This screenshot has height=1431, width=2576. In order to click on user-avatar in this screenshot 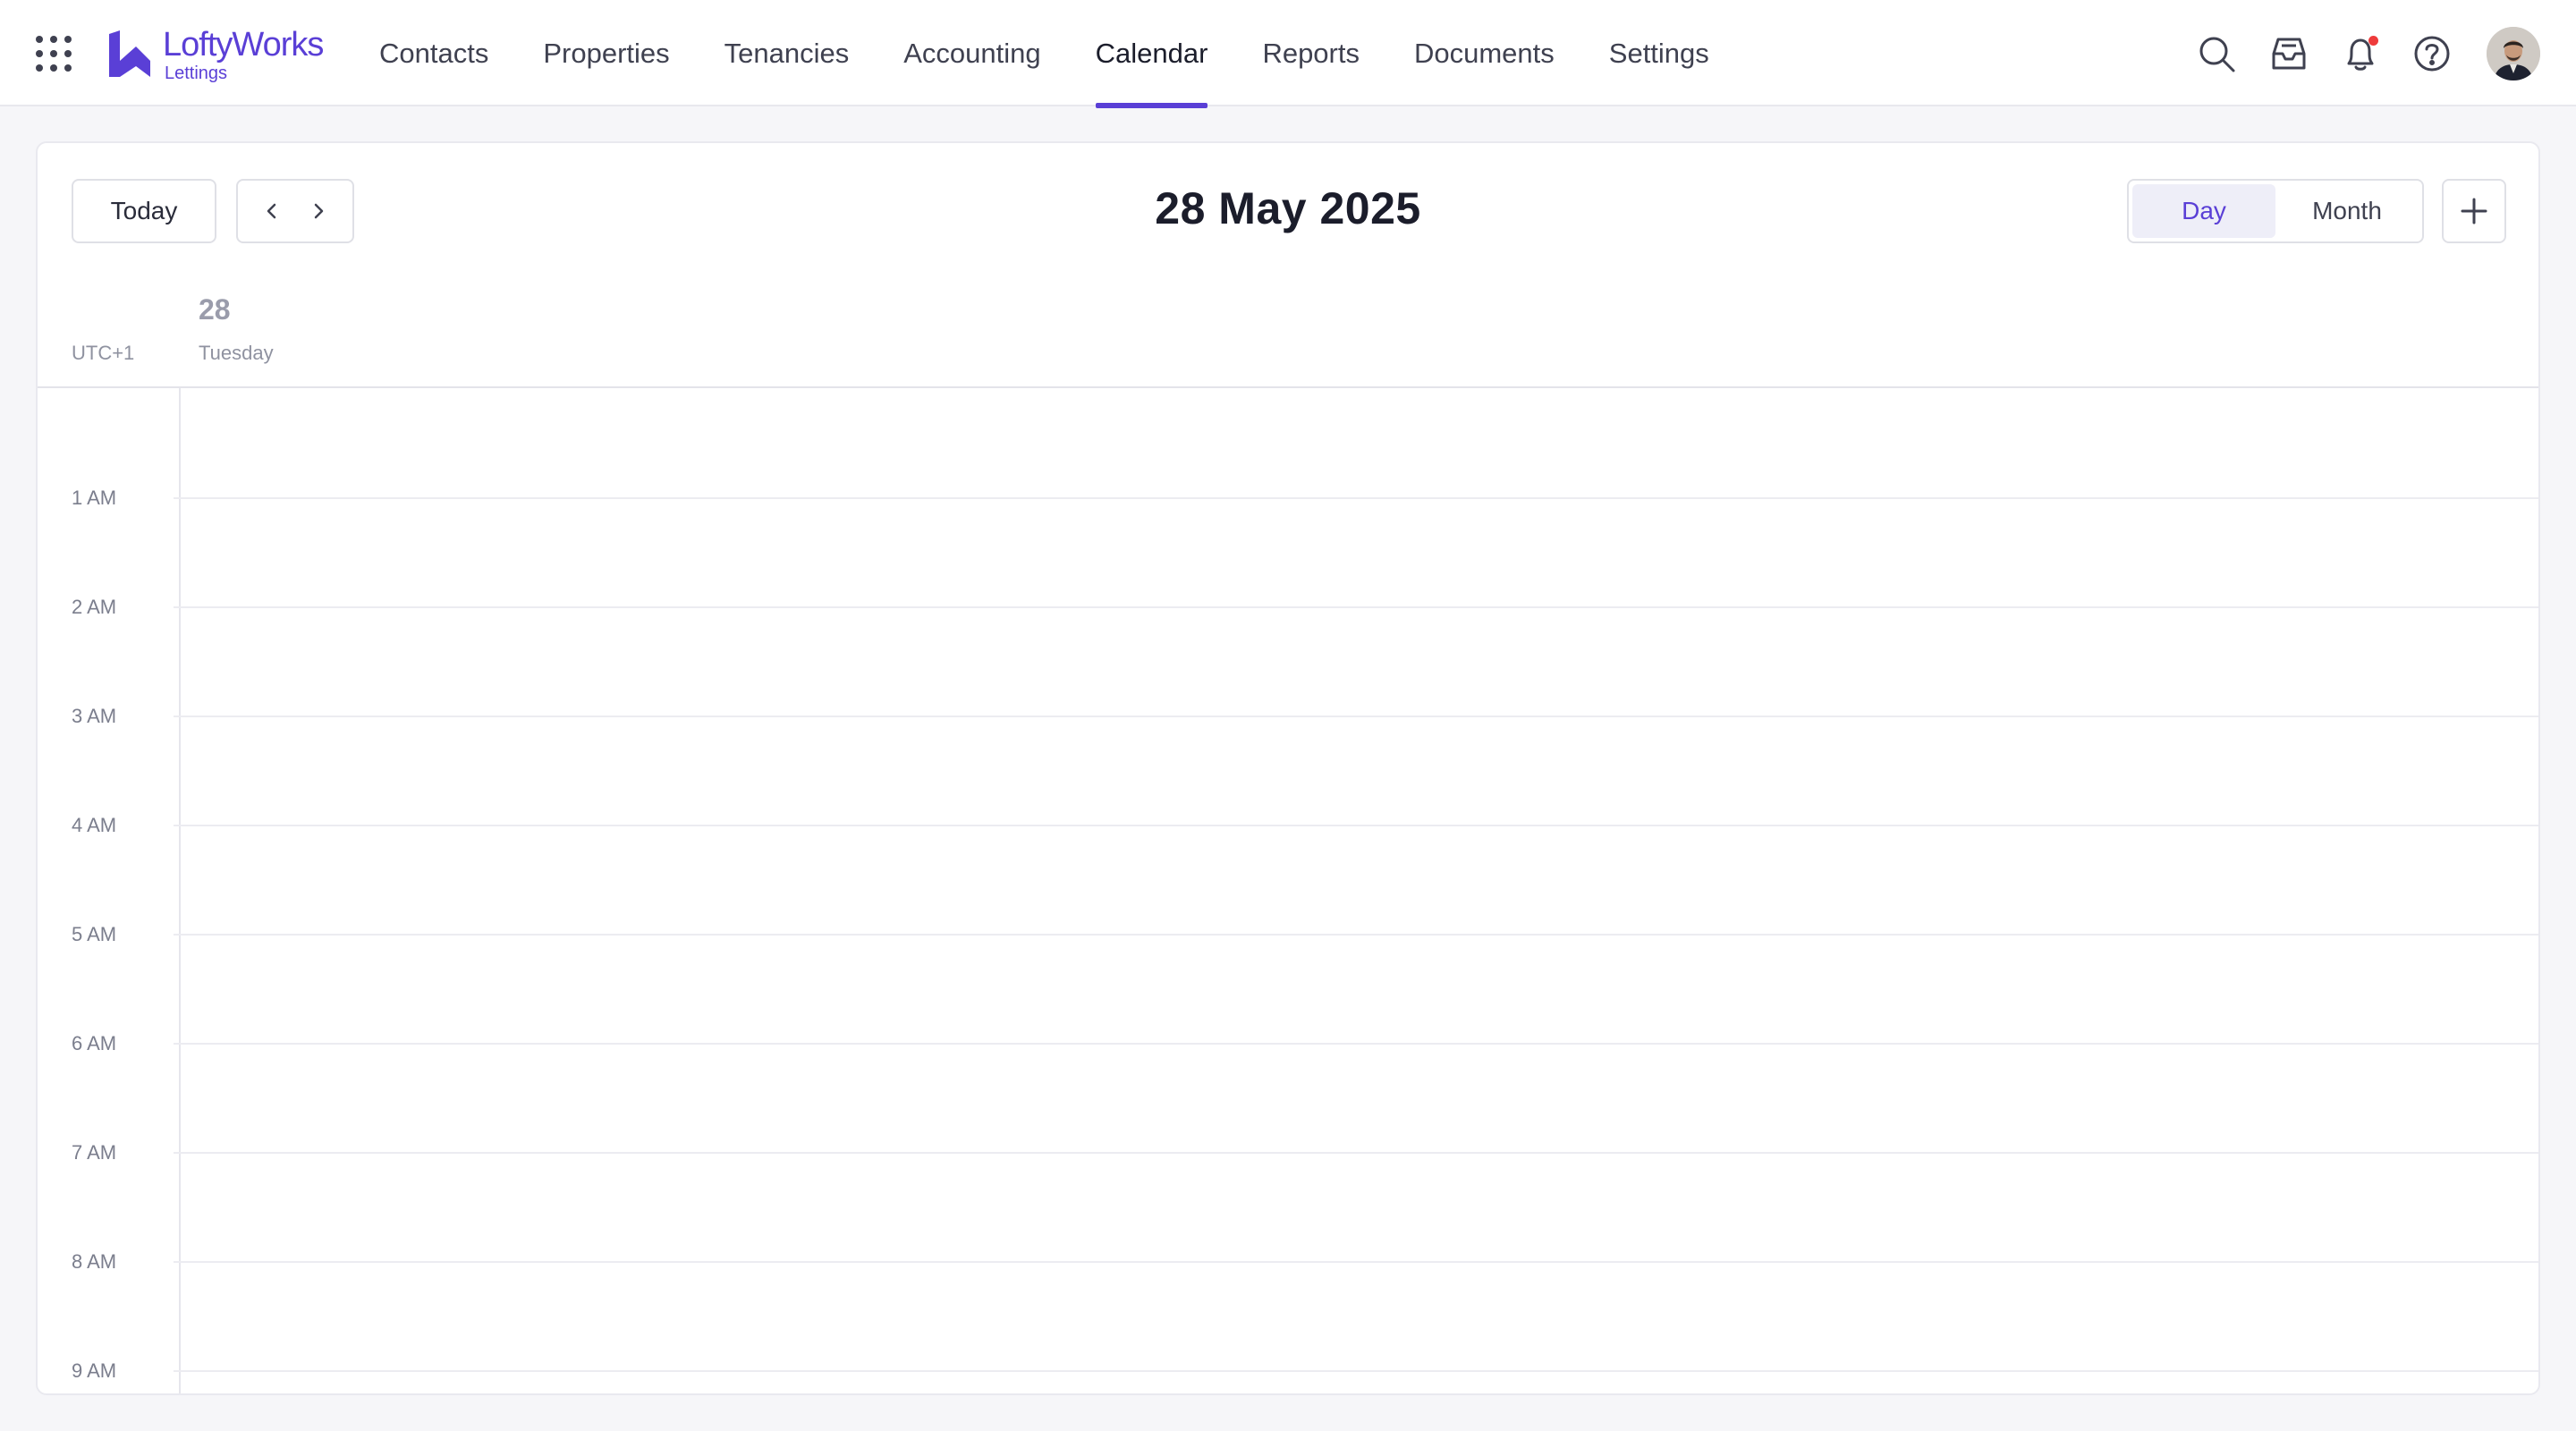, I will do `click(2513, 54)`.